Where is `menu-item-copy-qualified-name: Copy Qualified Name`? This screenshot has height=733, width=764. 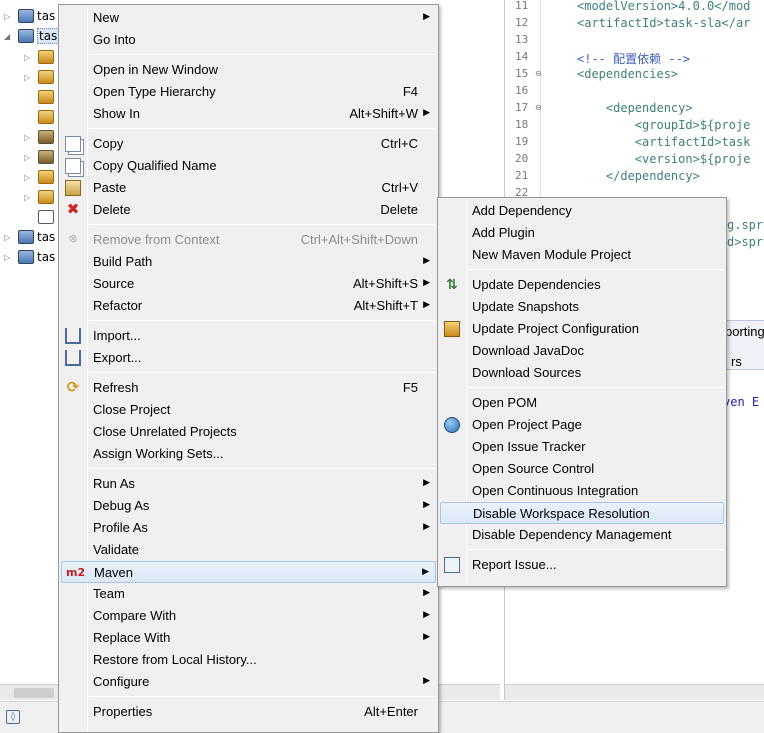
menu-item-copy-qualified-name: Copy Qualified Name is located at coordinates (248, 166).